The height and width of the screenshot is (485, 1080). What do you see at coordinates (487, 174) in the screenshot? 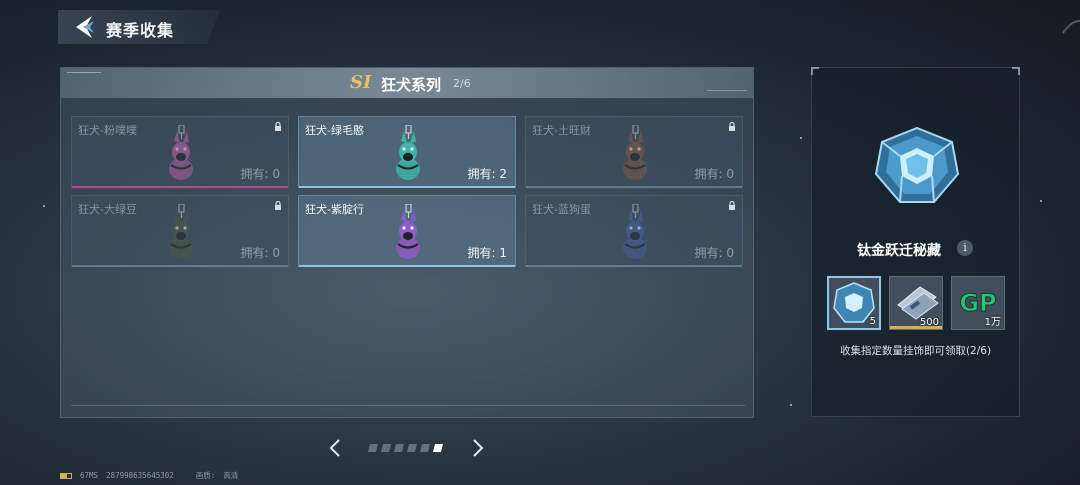
I see `owned-count: 拥有: 2` at bounding box center [487, 174].